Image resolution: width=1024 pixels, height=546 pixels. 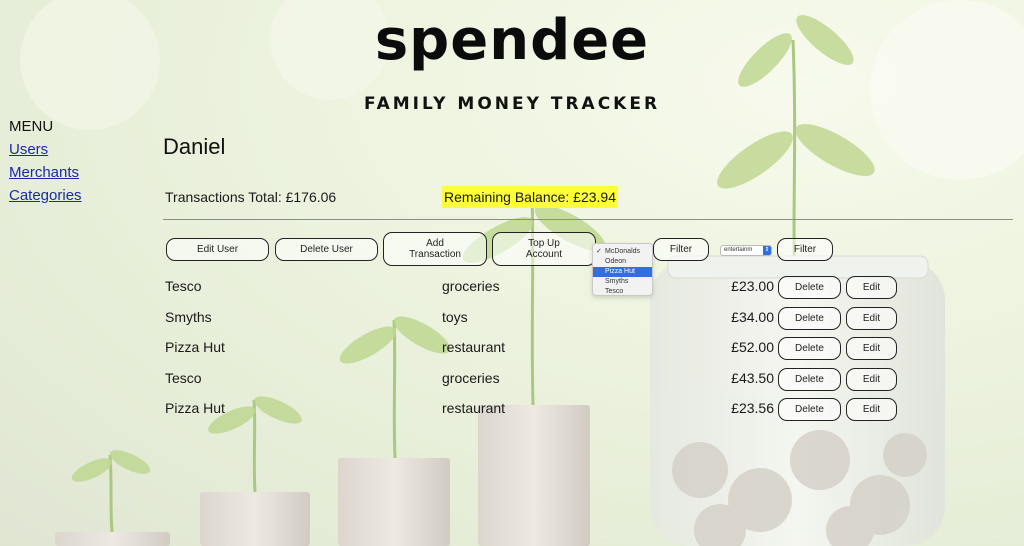 What do you see at coordinates (512, 292) in the screenshot?
I see `transaction-row: Tesco groceries £23.00 Delete Edit` at bounding box center [512, 292].